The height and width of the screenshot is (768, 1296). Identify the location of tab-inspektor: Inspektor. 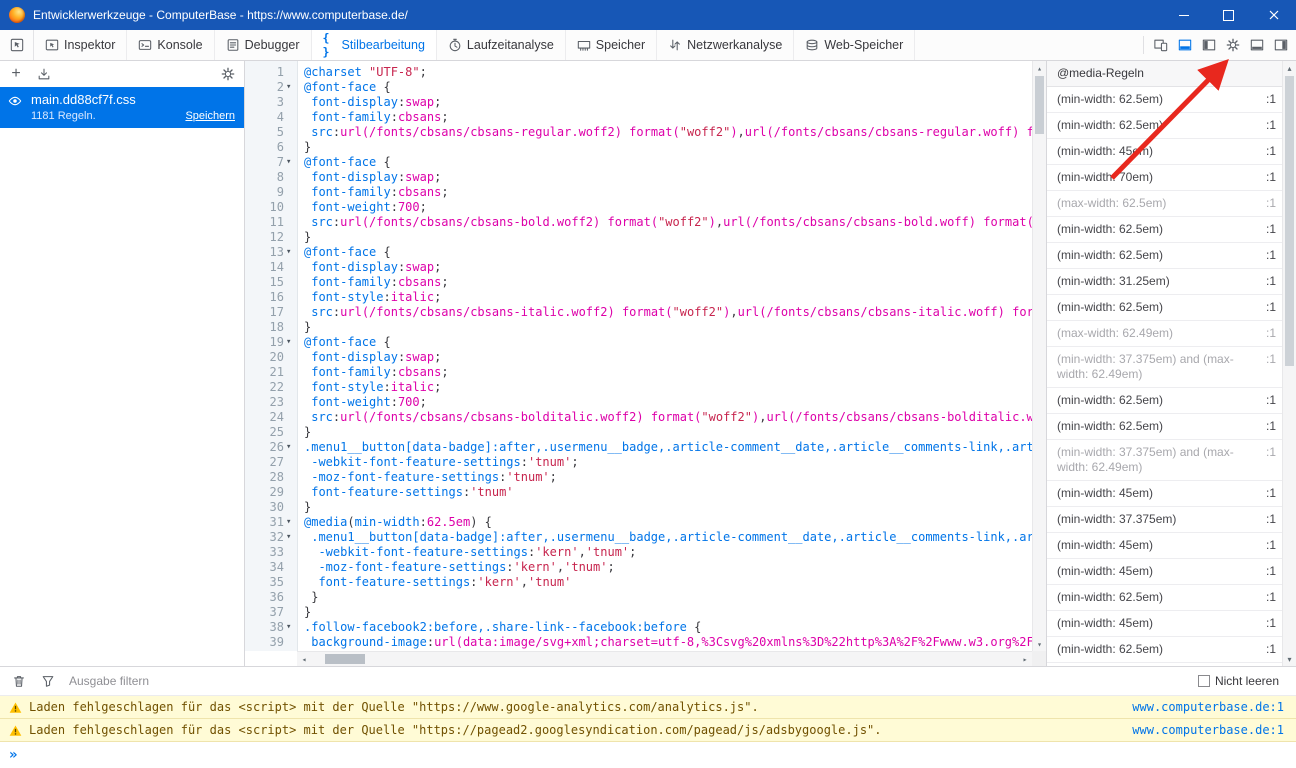
(81, 45).